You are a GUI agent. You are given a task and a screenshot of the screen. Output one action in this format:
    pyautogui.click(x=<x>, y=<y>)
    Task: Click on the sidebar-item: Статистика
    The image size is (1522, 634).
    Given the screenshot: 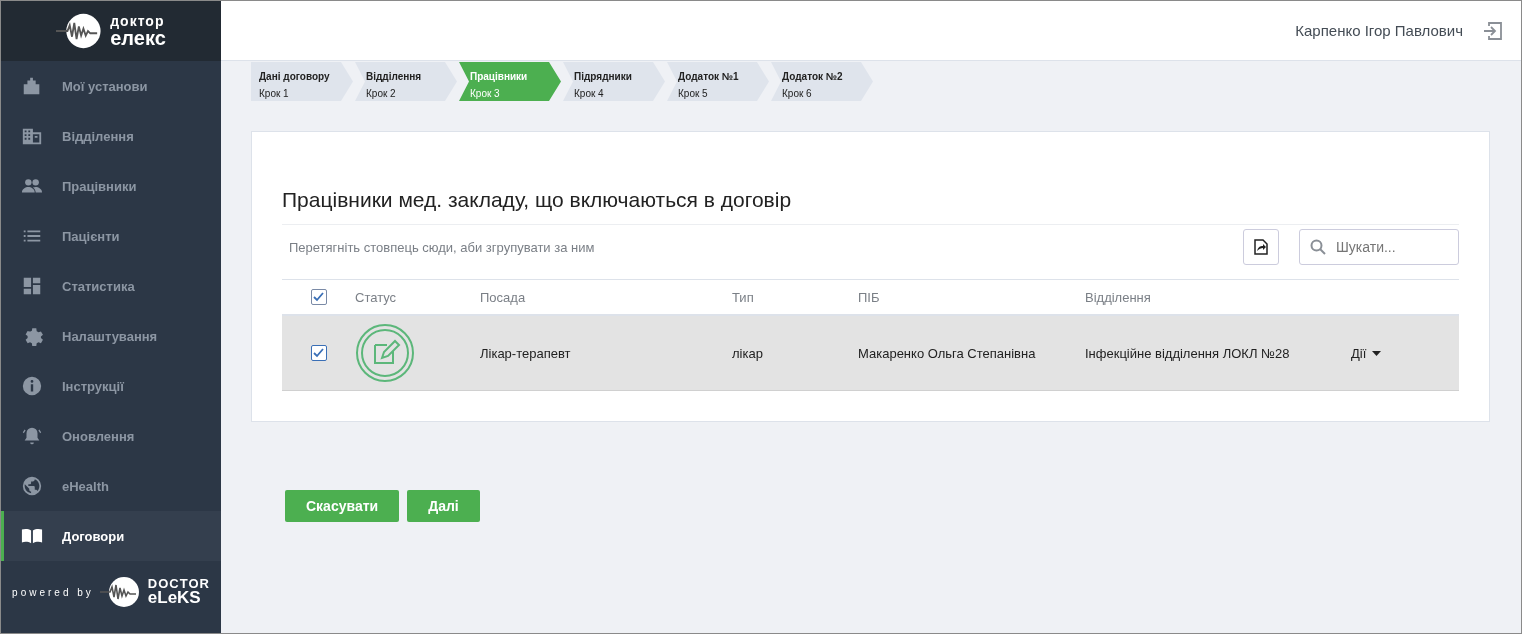 What is the action you would take?
    pyautogui.click(x=111, y=286)
    